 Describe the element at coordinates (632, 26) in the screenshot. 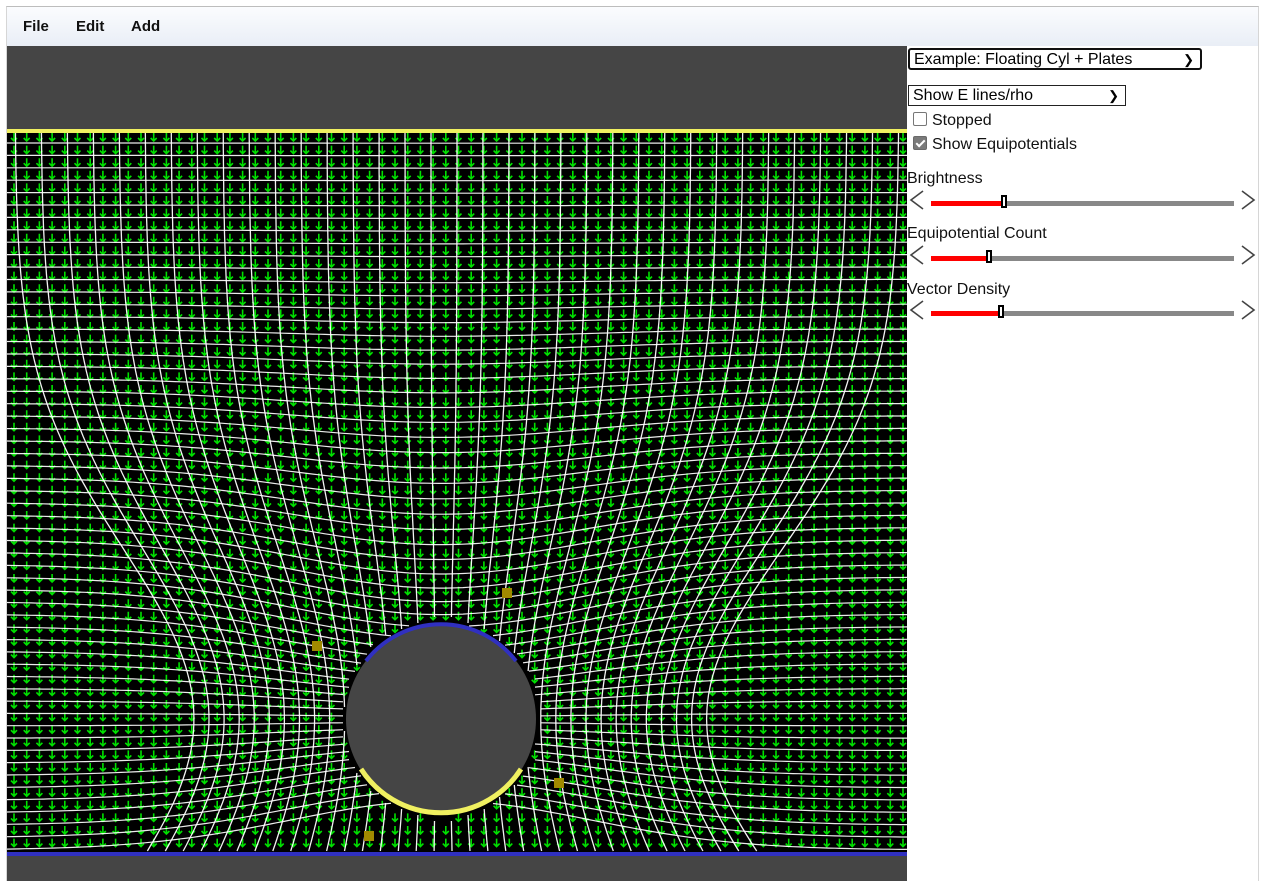

I see `menu-bar: File Edit Add` at that location.